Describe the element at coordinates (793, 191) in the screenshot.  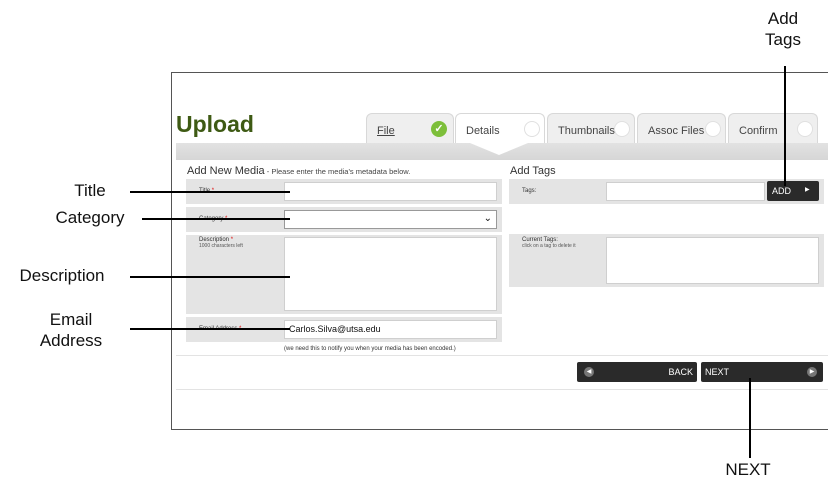
I see `add-tag-button: ADD ▶` at that location.